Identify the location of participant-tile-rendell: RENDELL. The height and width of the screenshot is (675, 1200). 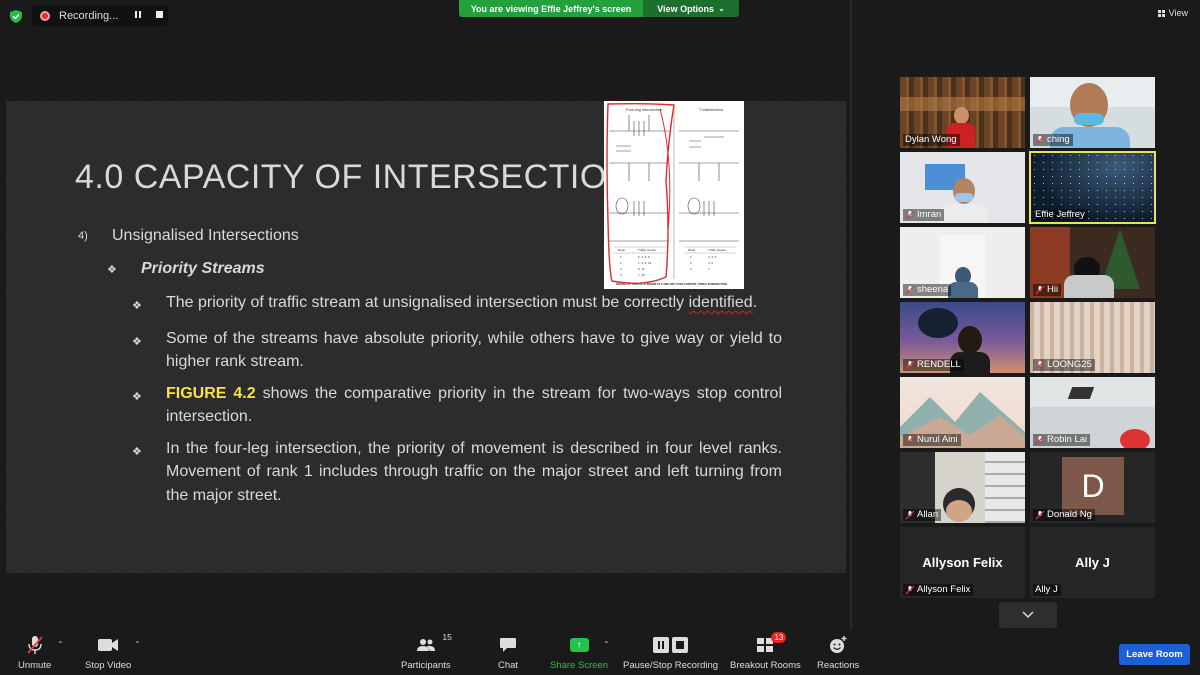
(962, 337).